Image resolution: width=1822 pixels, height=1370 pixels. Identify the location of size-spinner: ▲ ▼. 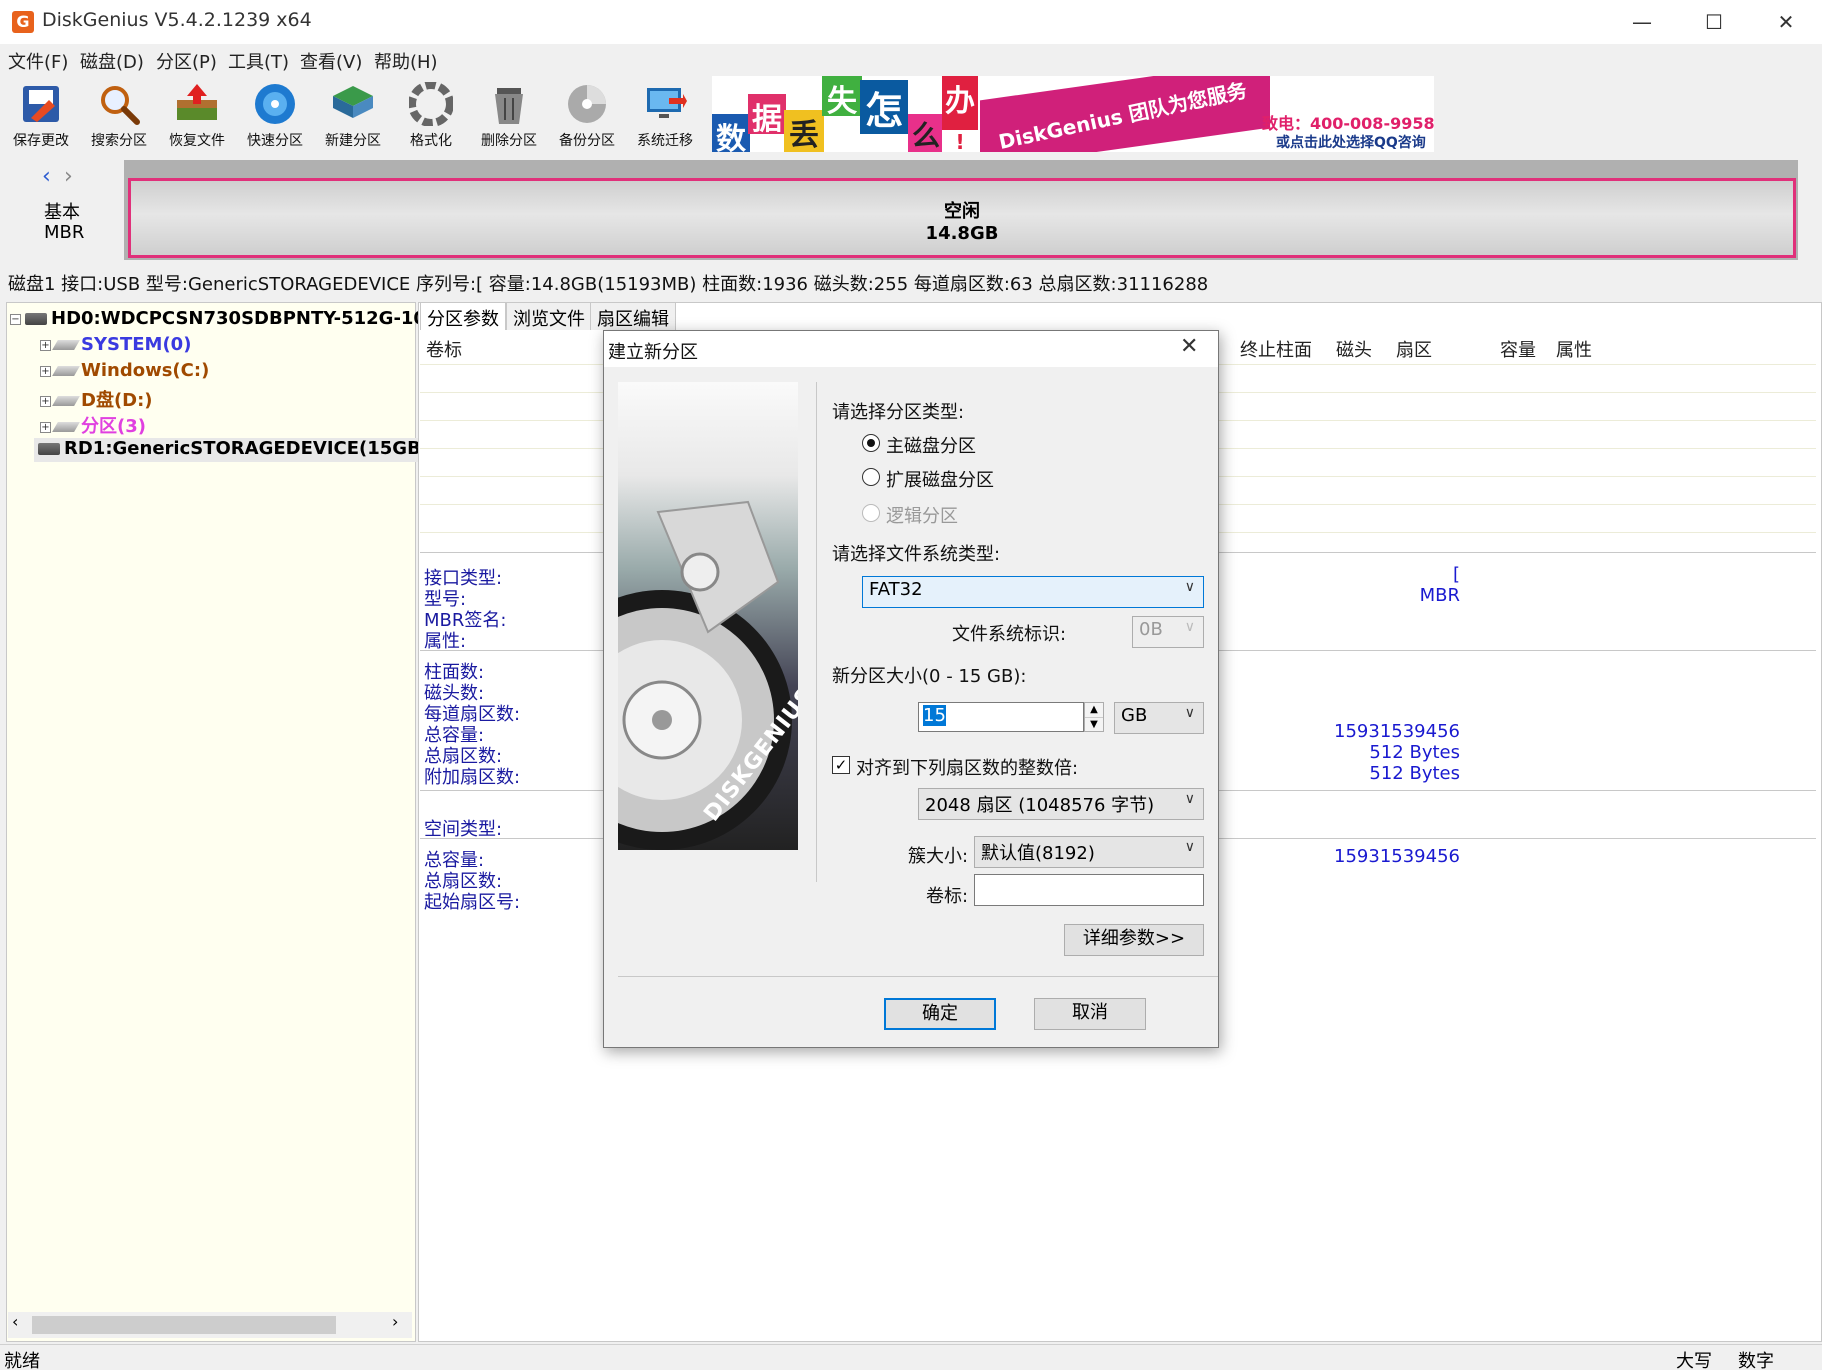
(1094, 717).